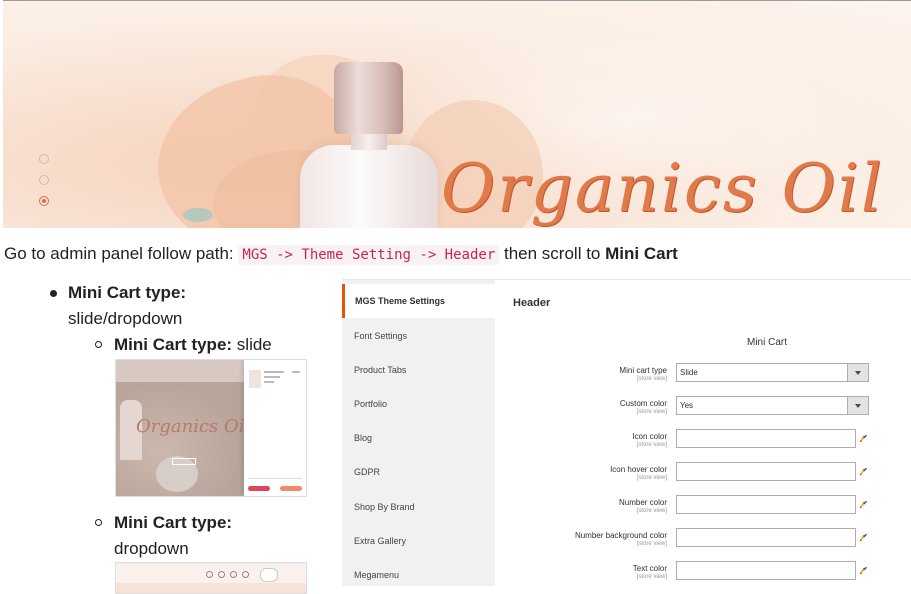 The width and height of the screenshot is (911, 594). What do you see at coordinates (418, 572) in the screenshot?
I see `sidebar-item-megamenu: Megamenu` at bounding box center [418, 572].